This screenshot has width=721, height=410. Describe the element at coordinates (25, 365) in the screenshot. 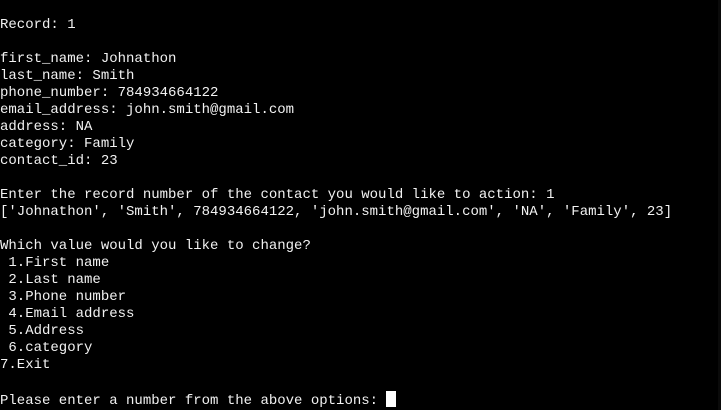

I see `option-exit: 7.Exit` at that location.